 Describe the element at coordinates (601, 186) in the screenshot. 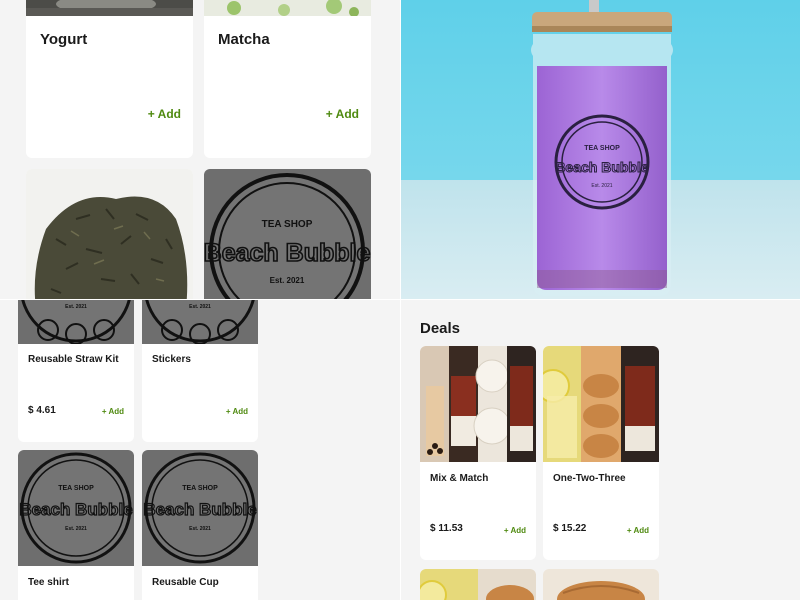

I see `jar-logo-sub: Est. 2021` at that location.